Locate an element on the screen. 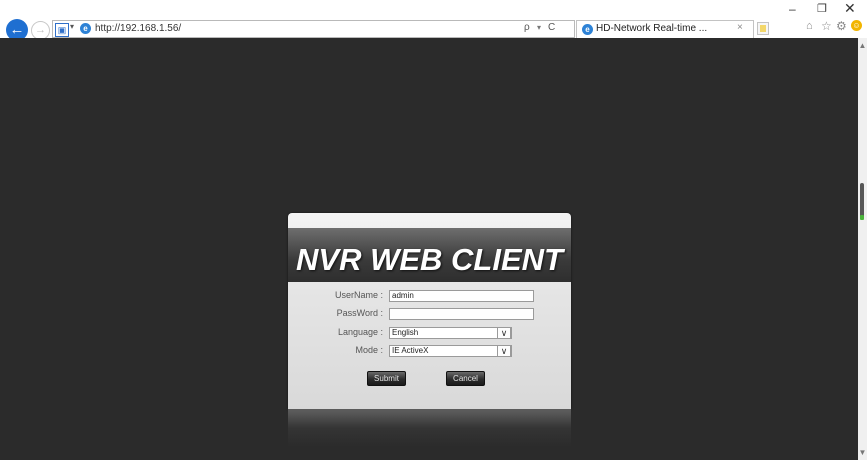 Image resolution: width=867 pixels, height=460 pixels. home-icon: ⌂ is located at coordinates (809, 26).